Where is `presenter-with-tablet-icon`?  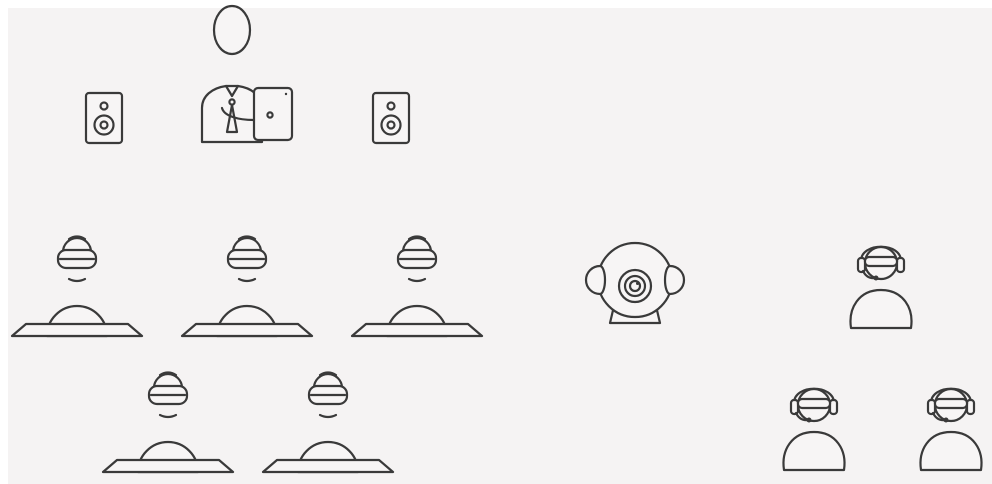
presenter-with-tablet-icon is located at coordinates (247, 74).